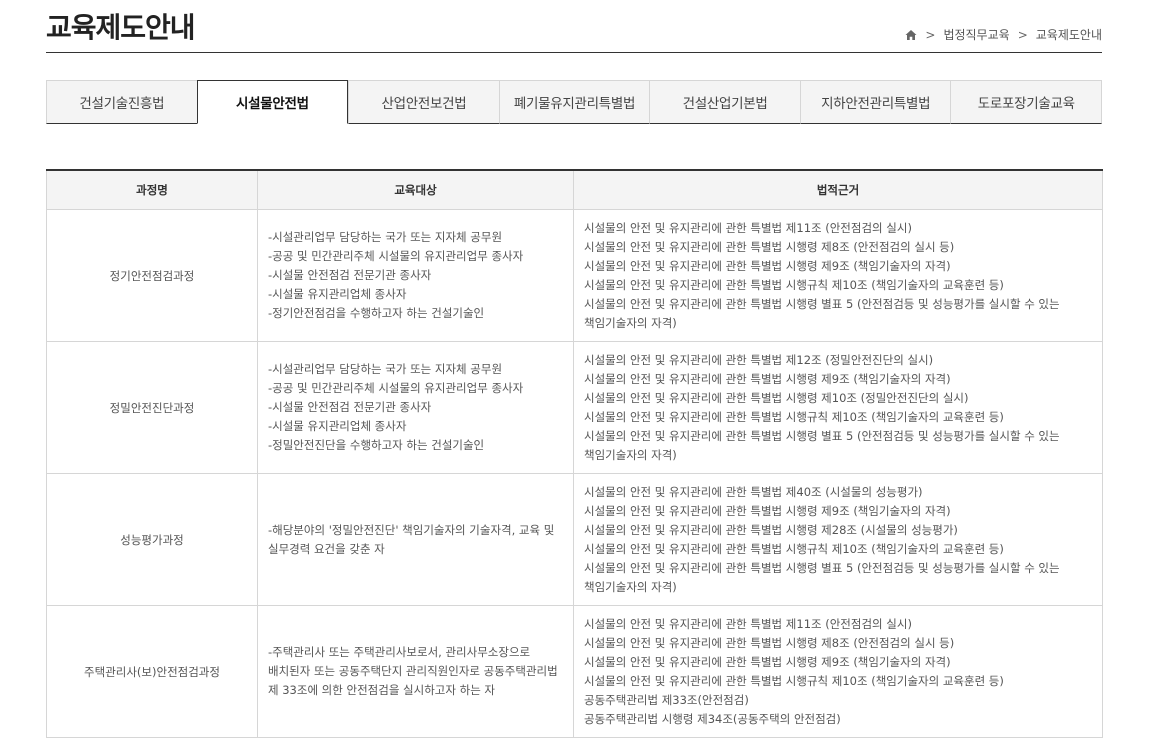  Describe the element at coordinates (152, 275) in the screenshot. I see `course-name: 정기안전점검과정` at that location.